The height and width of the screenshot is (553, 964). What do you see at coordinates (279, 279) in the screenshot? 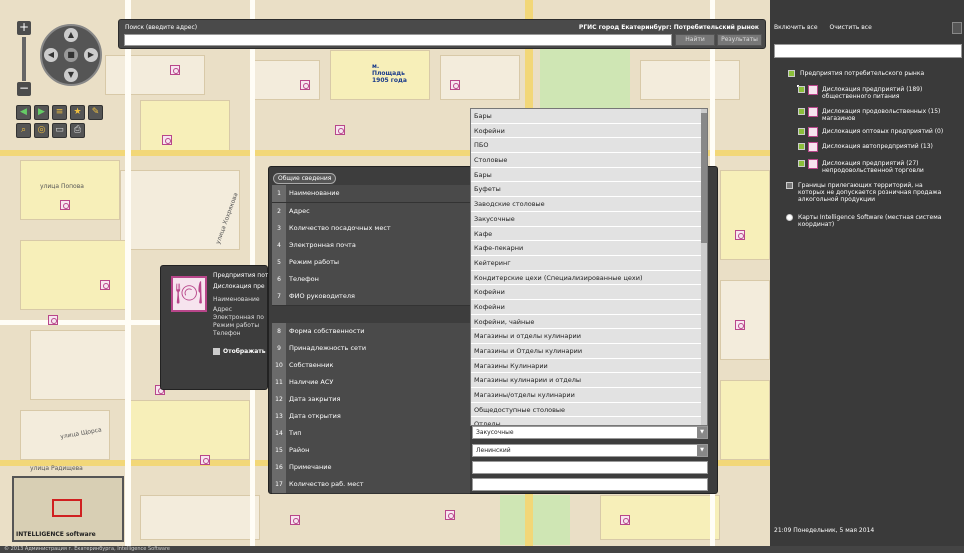
I see `row-number: 6` at bounding box center [279, 279].